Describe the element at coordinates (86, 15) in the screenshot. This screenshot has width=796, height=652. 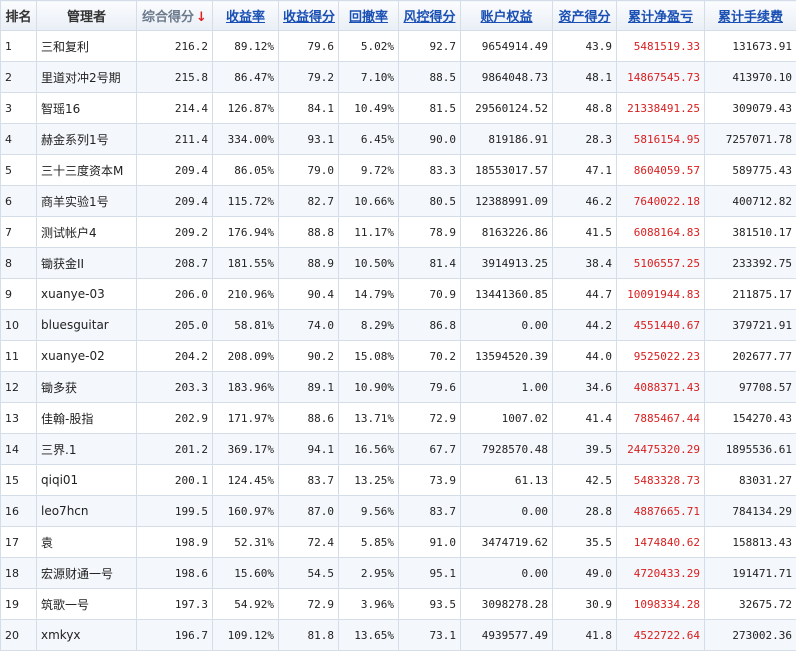
I see `header-manager: 管理者` at that location.